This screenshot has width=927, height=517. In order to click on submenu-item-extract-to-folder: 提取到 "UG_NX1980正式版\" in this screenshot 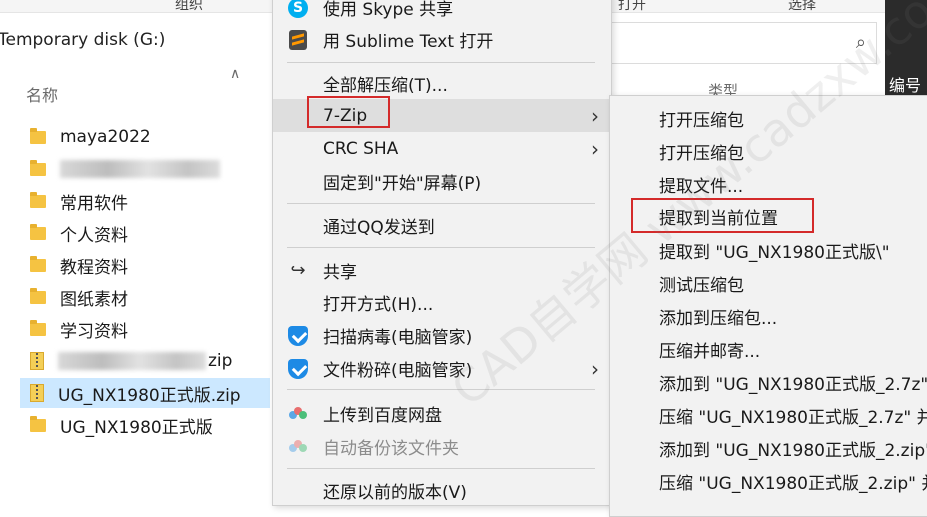, I will do `click(768, 250)`.